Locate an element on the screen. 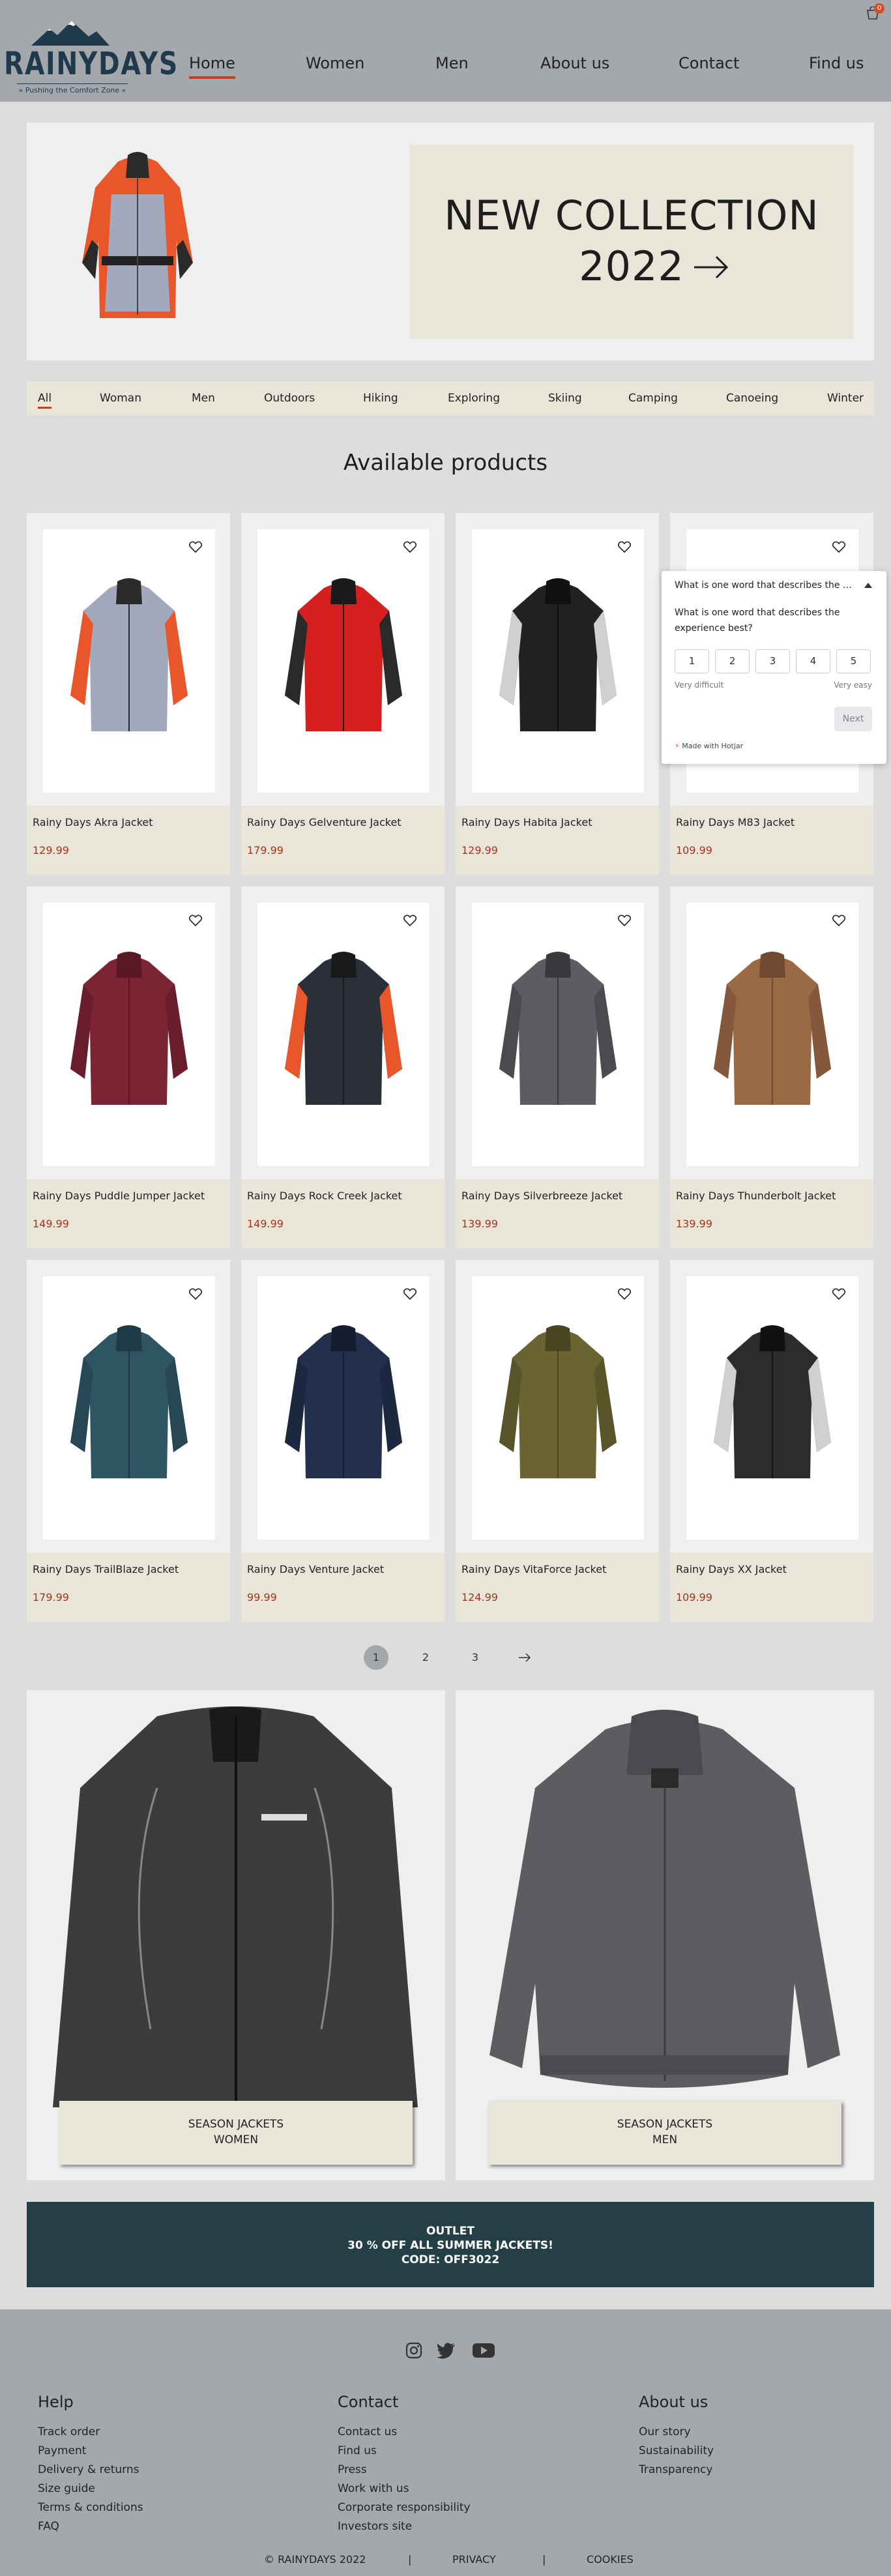 The image size is (891, 2576). product-name: Rainy Days Puddle Jumper Jacket is located at coordinates (119, 1196).